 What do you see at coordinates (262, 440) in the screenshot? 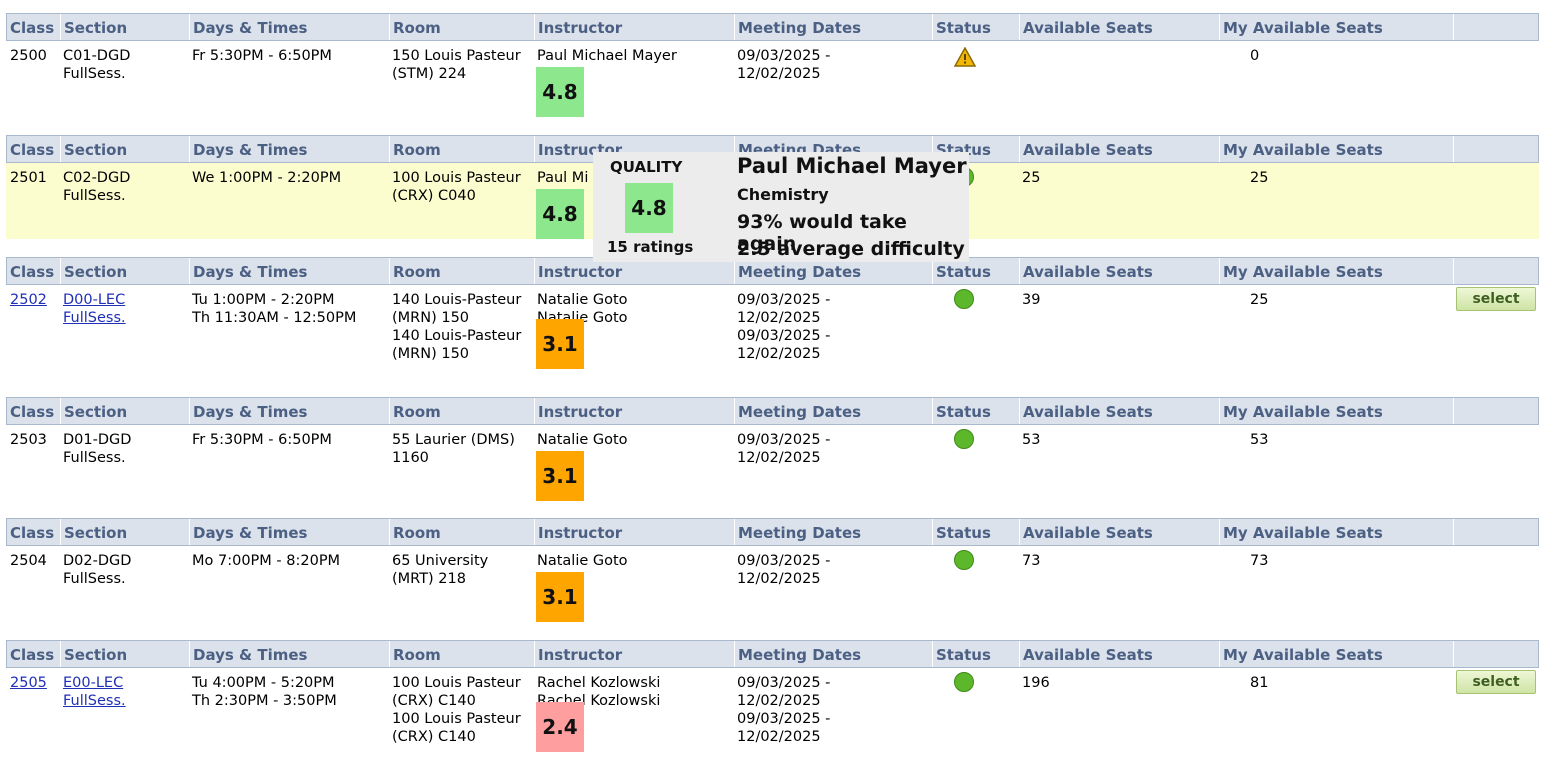
I see `days-times-cell: Fr 5:30PM - 6:50PM` at bounding box center [262, 440].